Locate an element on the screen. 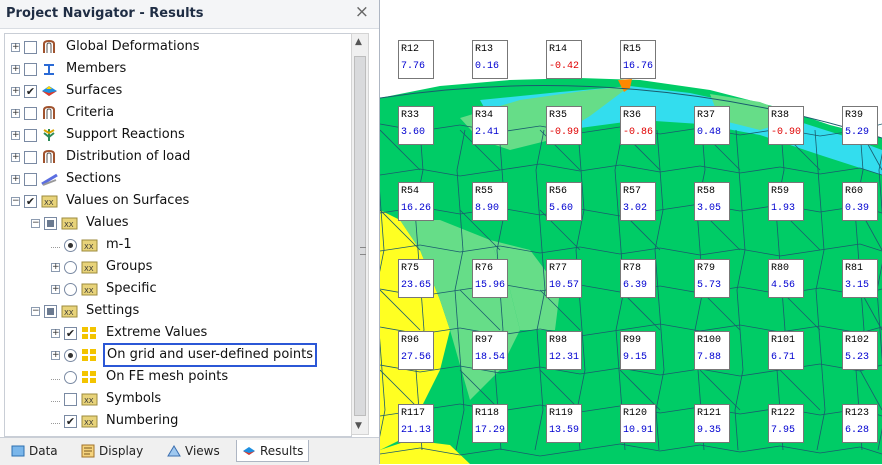 This screenshot has height=465, width=882. tree-item: + Global Deformations is located at coordinates (107, 47).